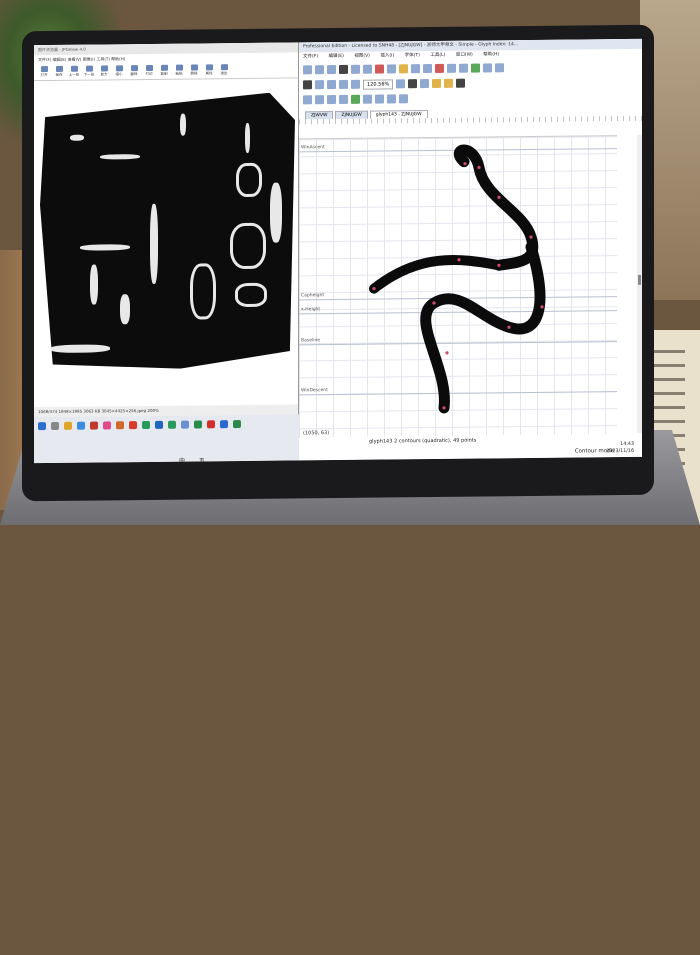 This screenshot has width=700, height=955. I want to click on taskbar-clock: 14:43 2023/11/16, so click(620, 448).